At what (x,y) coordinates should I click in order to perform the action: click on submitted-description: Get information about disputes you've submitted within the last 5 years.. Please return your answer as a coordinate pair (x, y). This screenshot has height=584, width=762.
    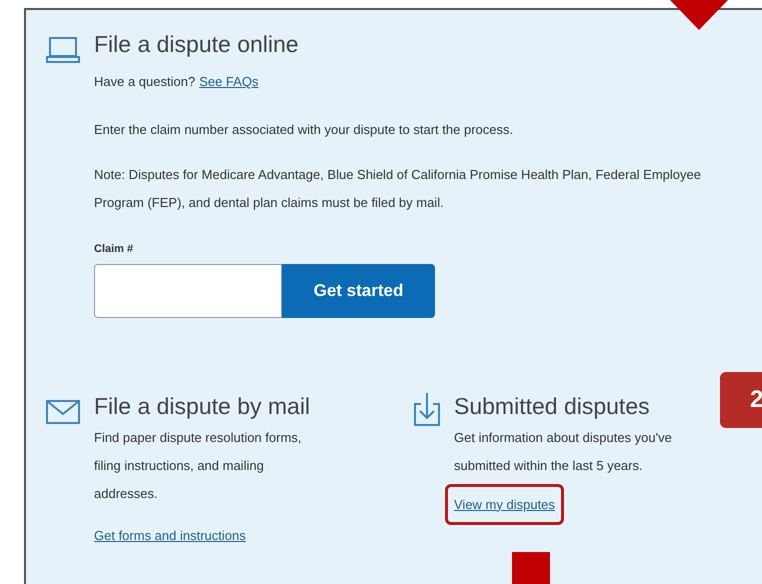
    Looking at the image, I should click on (563, 451).